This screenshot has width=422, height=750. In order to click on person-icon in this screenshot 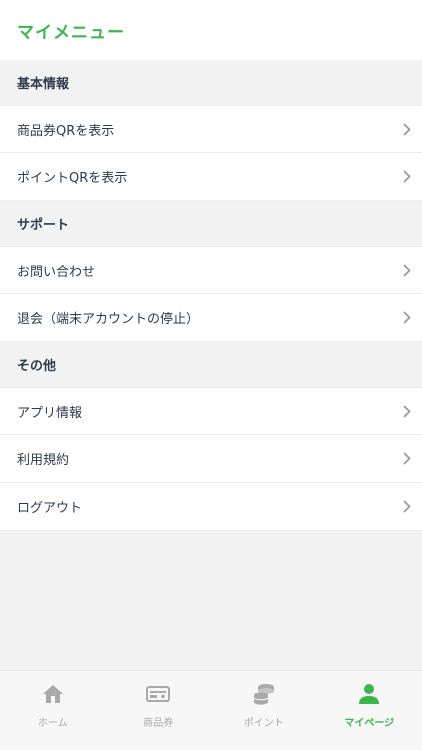, I will do `click(369, 694)`.